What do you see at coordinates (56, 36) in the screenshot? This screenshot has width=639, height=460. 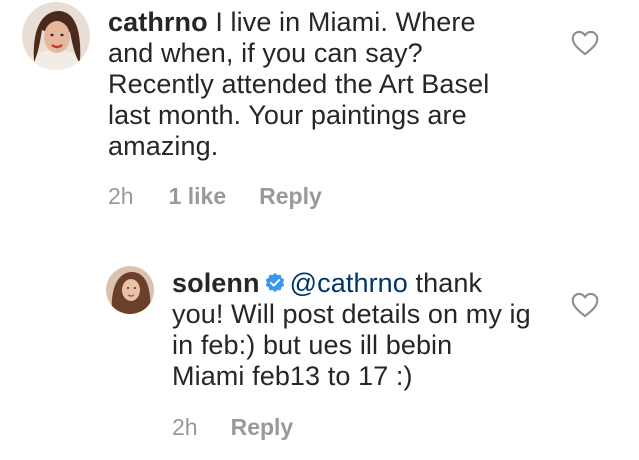 I see `avatar-cathrno` at bounding box center [56, 36].